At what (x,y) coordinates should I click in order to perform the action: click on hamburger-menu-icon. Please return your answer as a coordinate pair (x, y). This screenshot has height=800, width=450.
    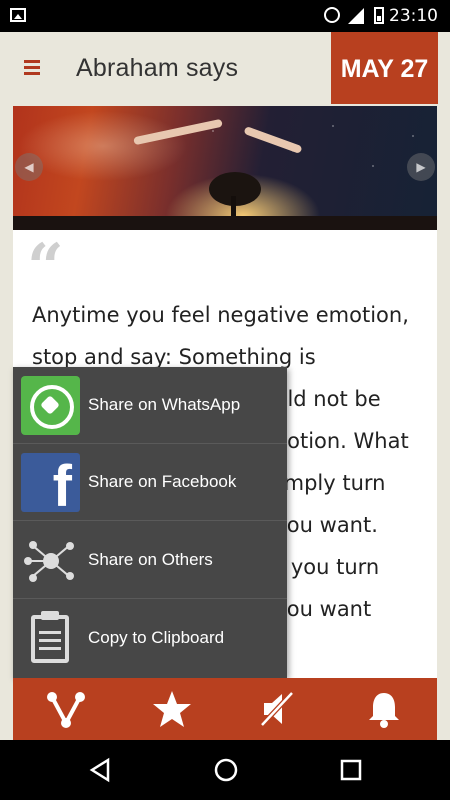
    Looking at the image, I should click on (32, 67).